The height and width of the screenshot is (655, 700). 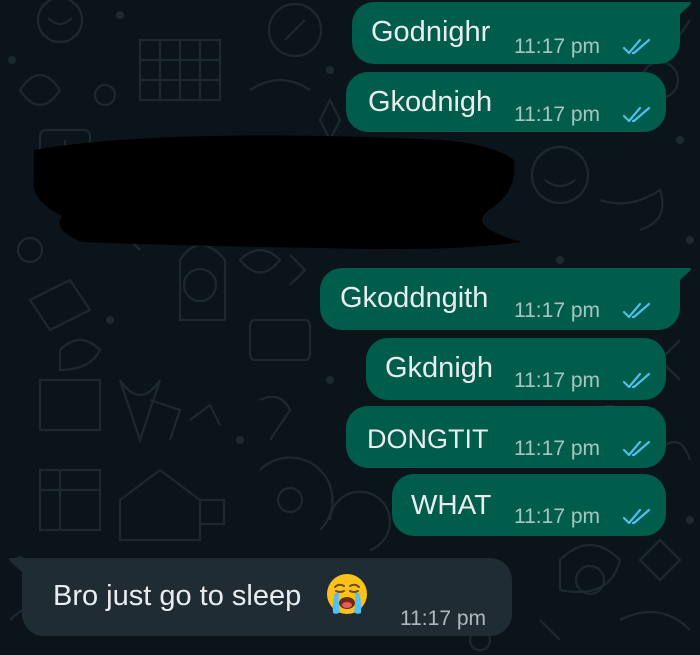 I want to click on outgoing-message: WHAT 11:17 pm, so click(x=529, y=505).